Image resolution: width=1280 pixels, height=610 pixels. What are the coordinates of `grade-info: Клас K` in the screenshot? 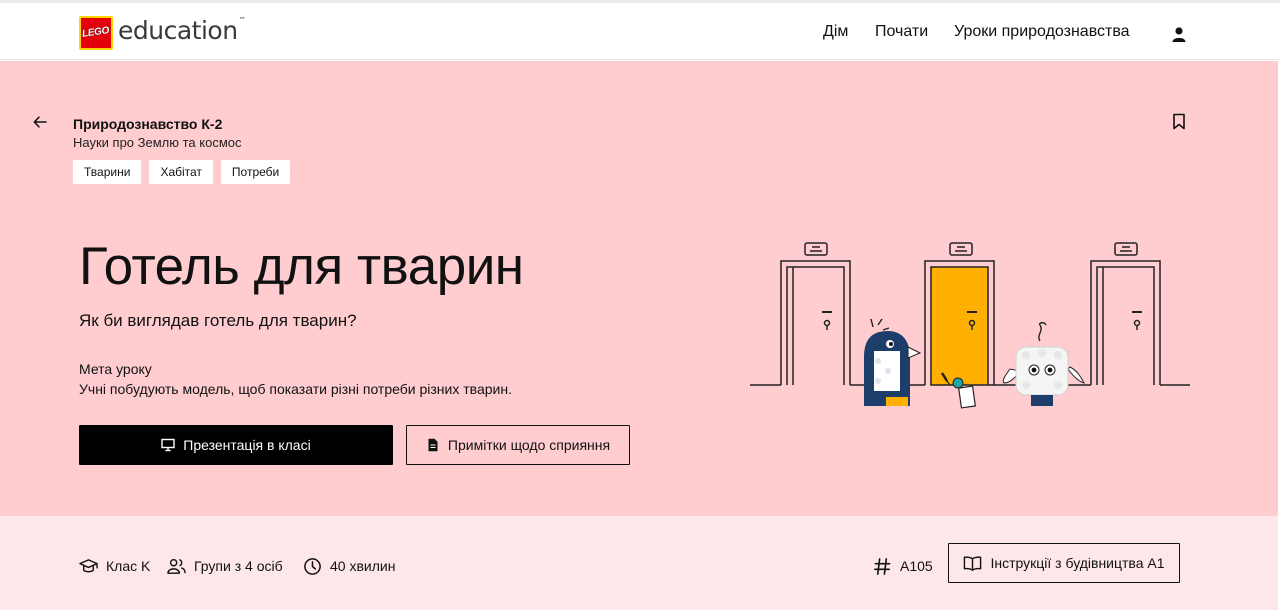 It's located at (114, 566).